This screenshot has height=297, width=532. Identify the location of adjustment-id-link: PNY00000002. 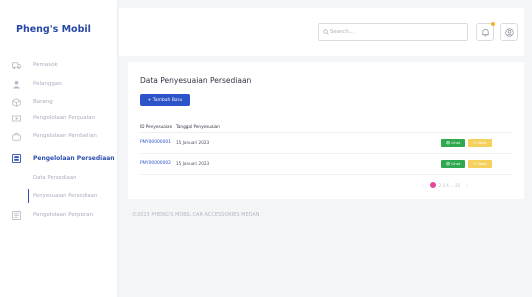
(155, 163).